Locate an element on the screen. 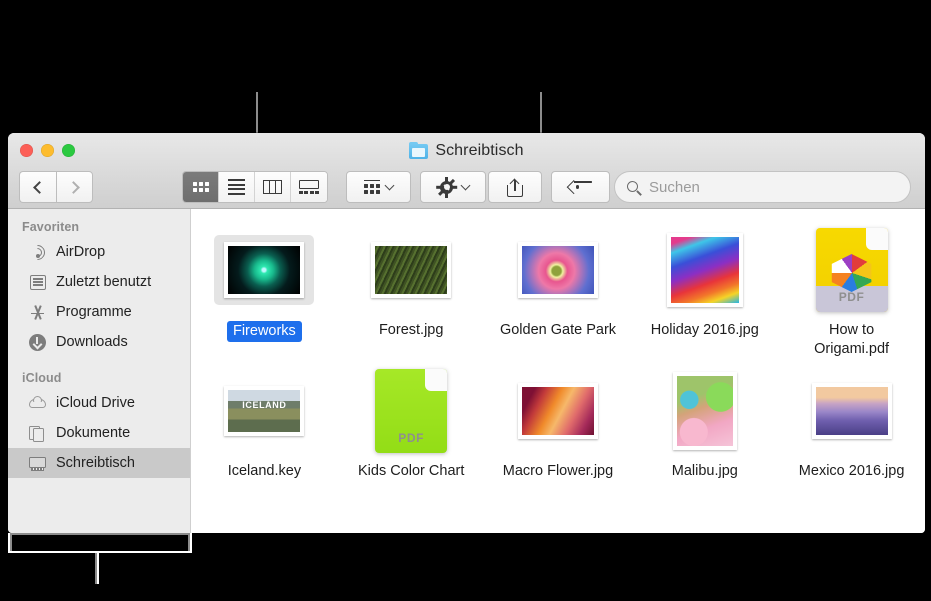  list-icon is located at coordinates (236, 187).